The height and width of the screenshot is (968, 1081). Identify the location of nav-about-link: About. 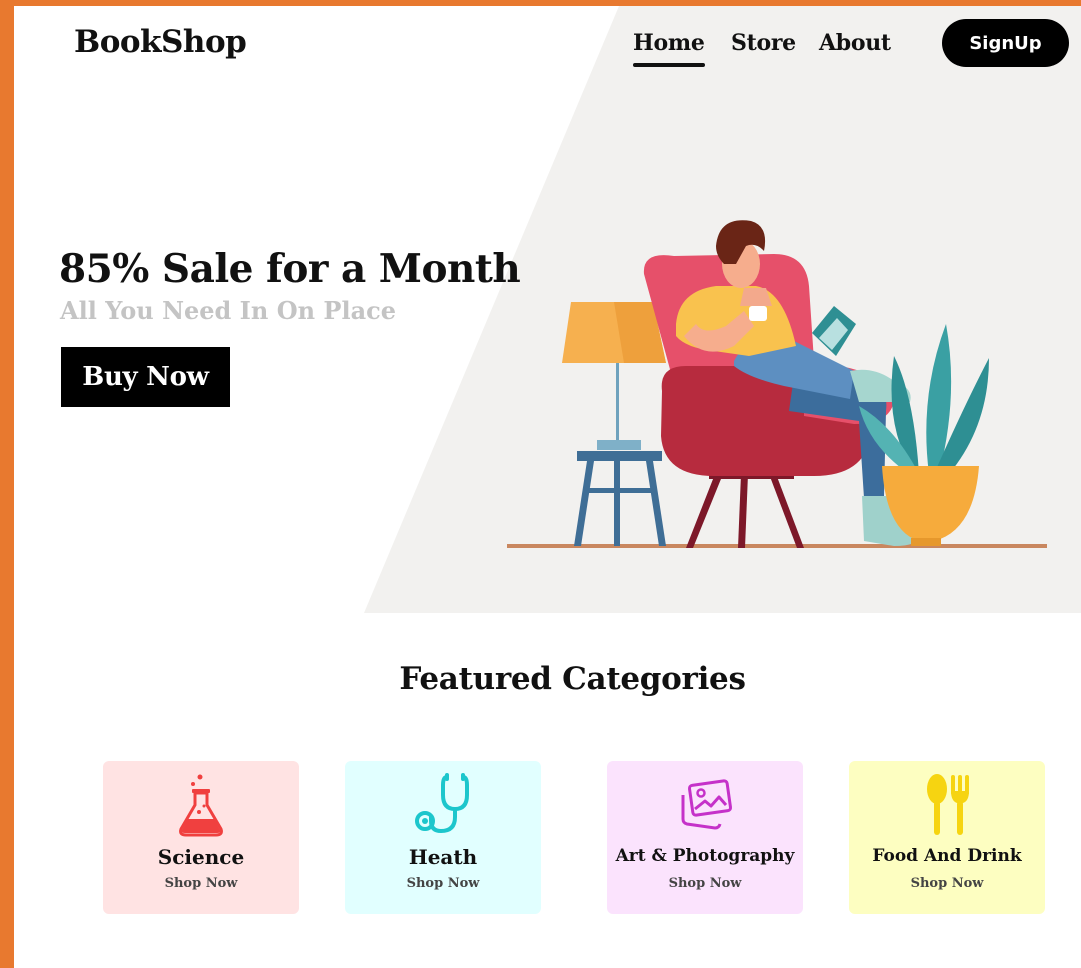
(855, 43).